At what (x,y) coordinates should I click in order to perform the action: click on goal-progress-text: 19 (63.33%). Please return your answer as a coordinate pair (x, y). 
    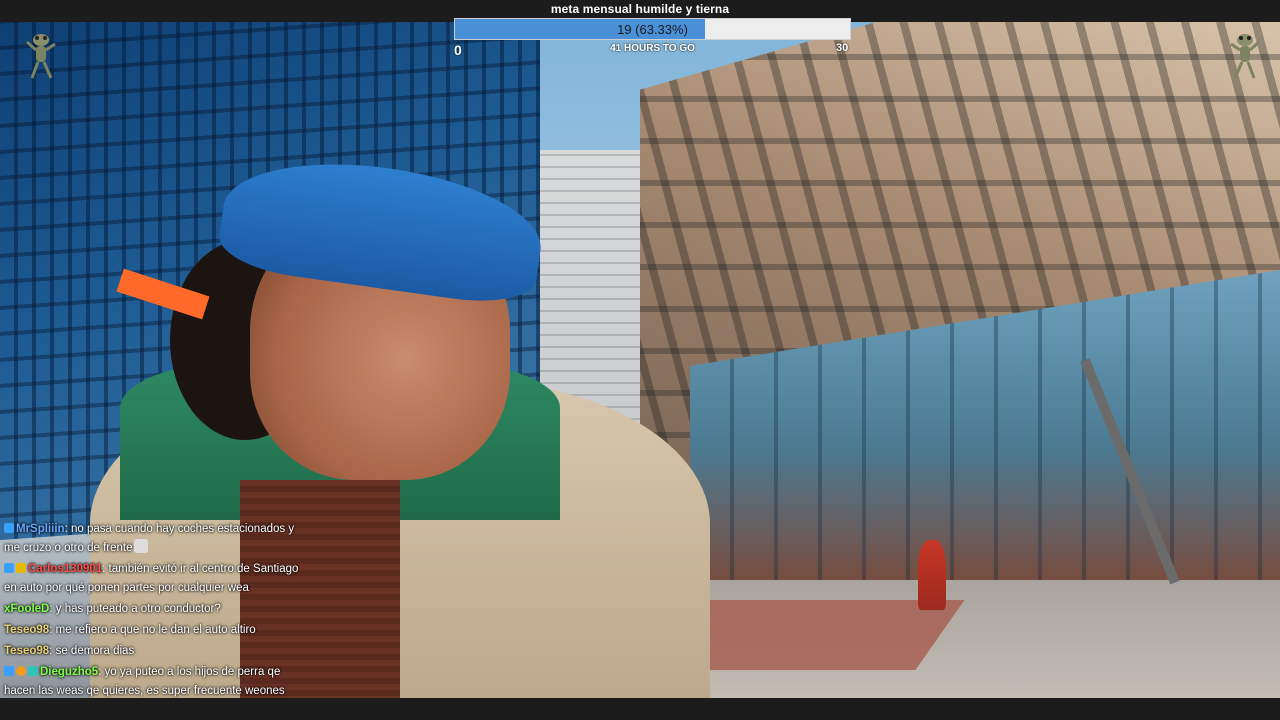
    Looking at the image, I should click on (652, 29).